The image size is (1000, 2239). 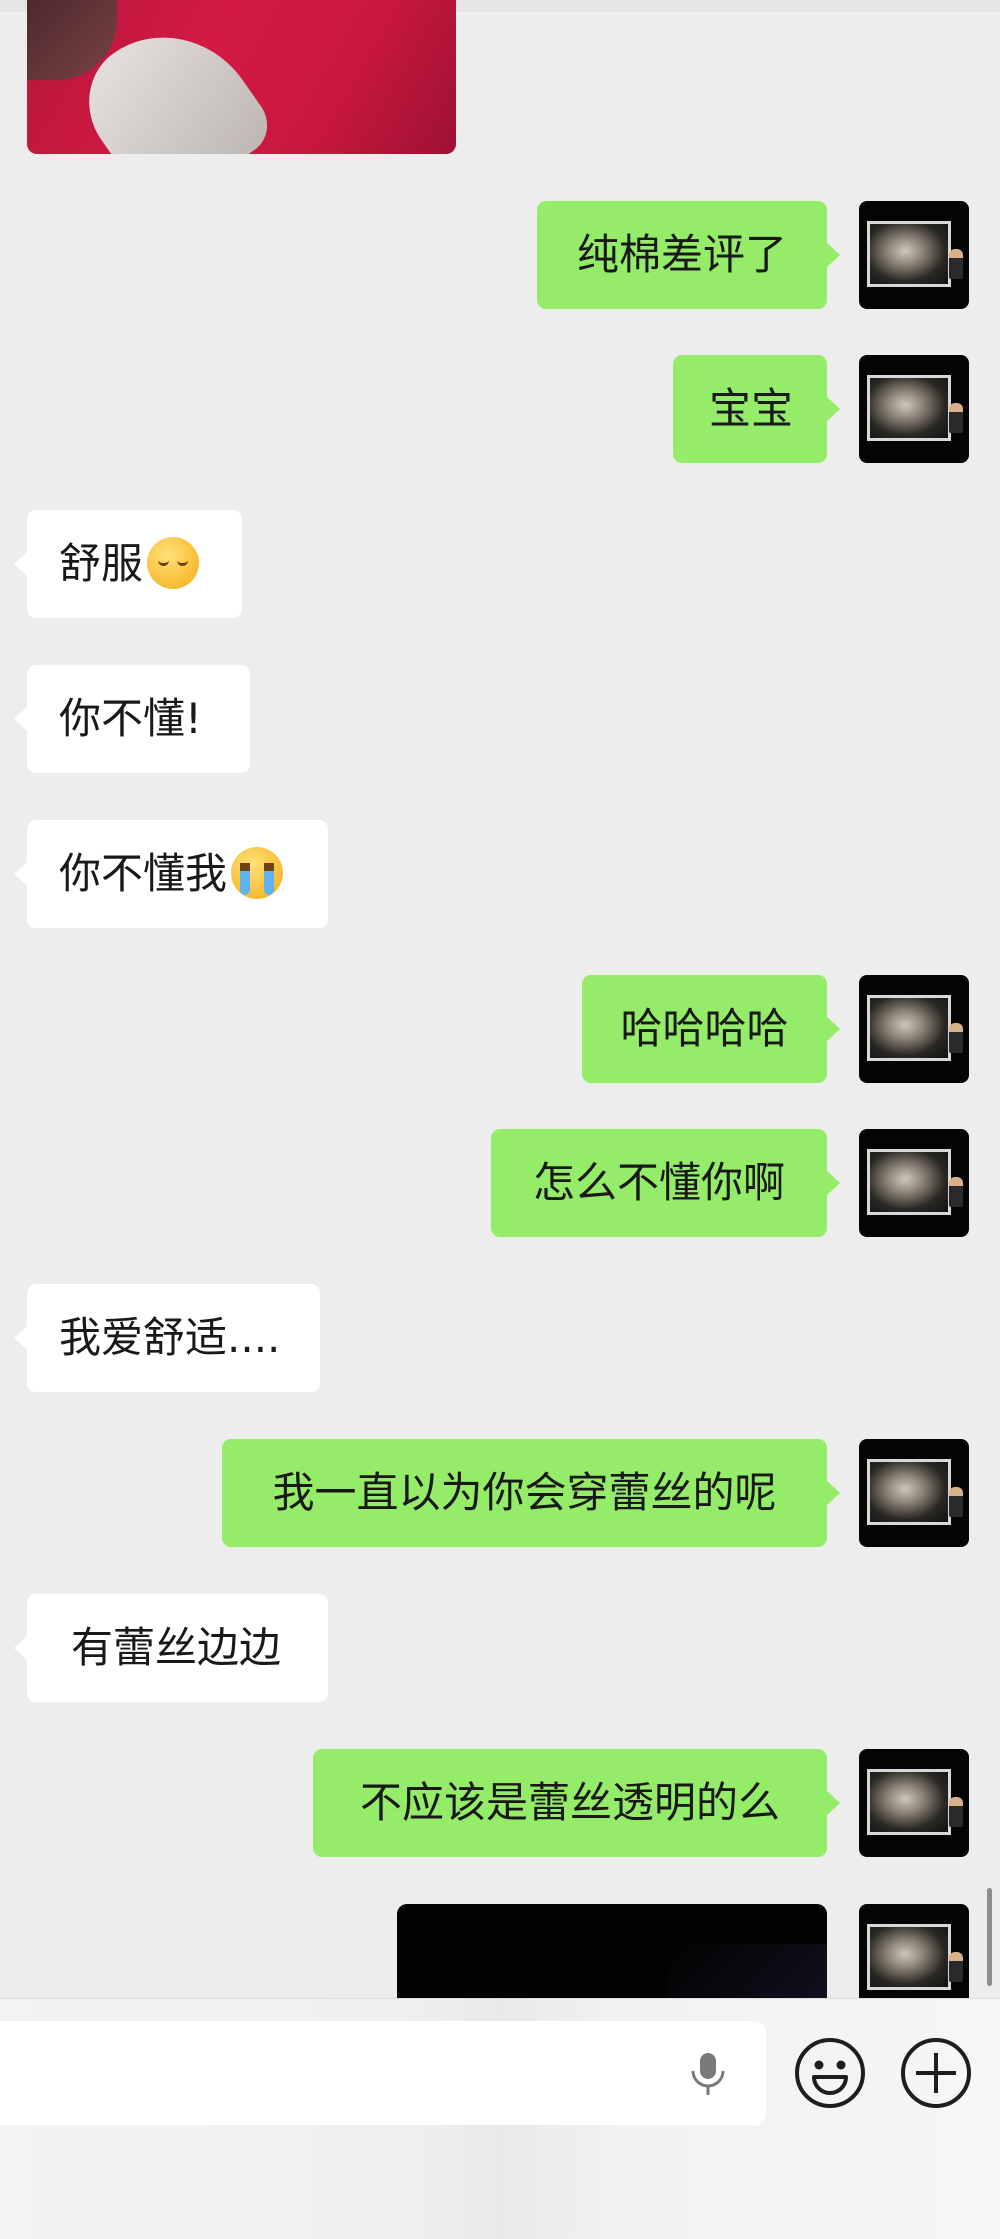 What do you see at coordinates (936, 2073) in the screenshot?
I see `plus-icon` at bounding box center [936, 2073].